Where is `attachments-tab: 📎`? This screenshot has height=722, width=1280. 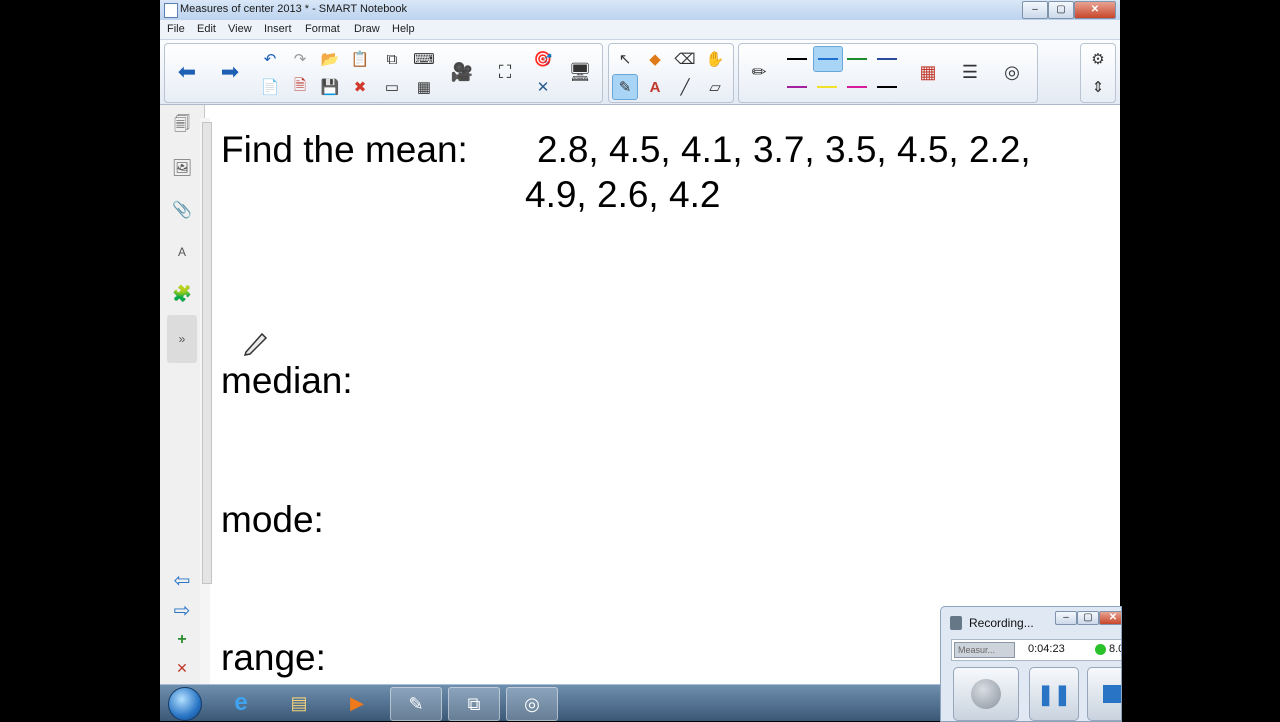 attachments-tab: 📎 is located at coordinates (182, 210).